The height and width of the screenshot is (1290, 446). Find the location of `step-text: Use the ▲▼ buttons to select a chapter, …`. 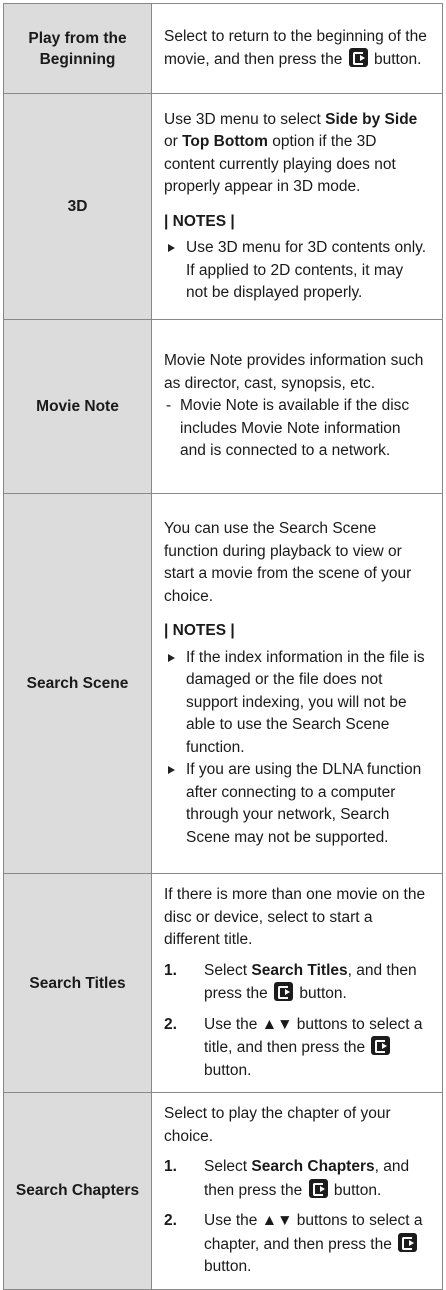

step-text: Use the ▲▼ buttons to select a chapter, … is located at coordinates (316, 1244).